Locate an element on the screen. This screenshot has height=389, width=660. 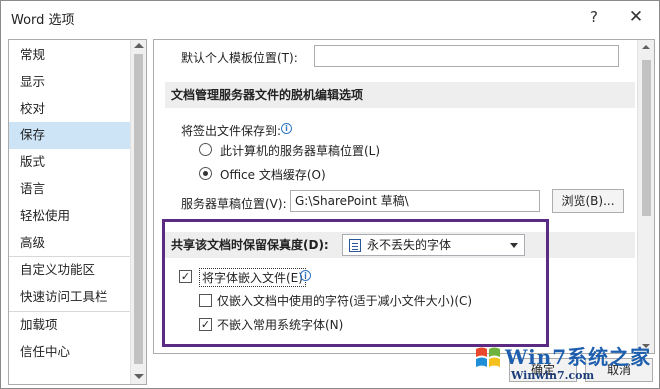
server-drafts-location-label: 服务器草稿位置(V): is located at coordinates (234, 204).